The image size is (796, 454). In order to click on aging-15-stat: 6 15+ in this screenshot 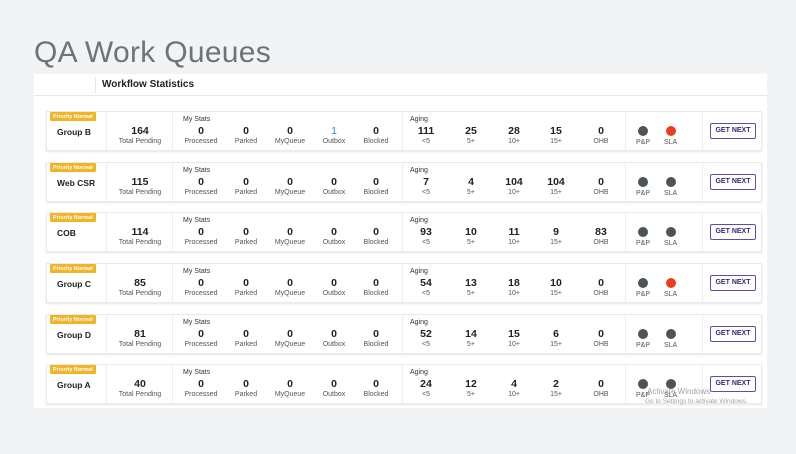, I will do `click(556, 331)`.